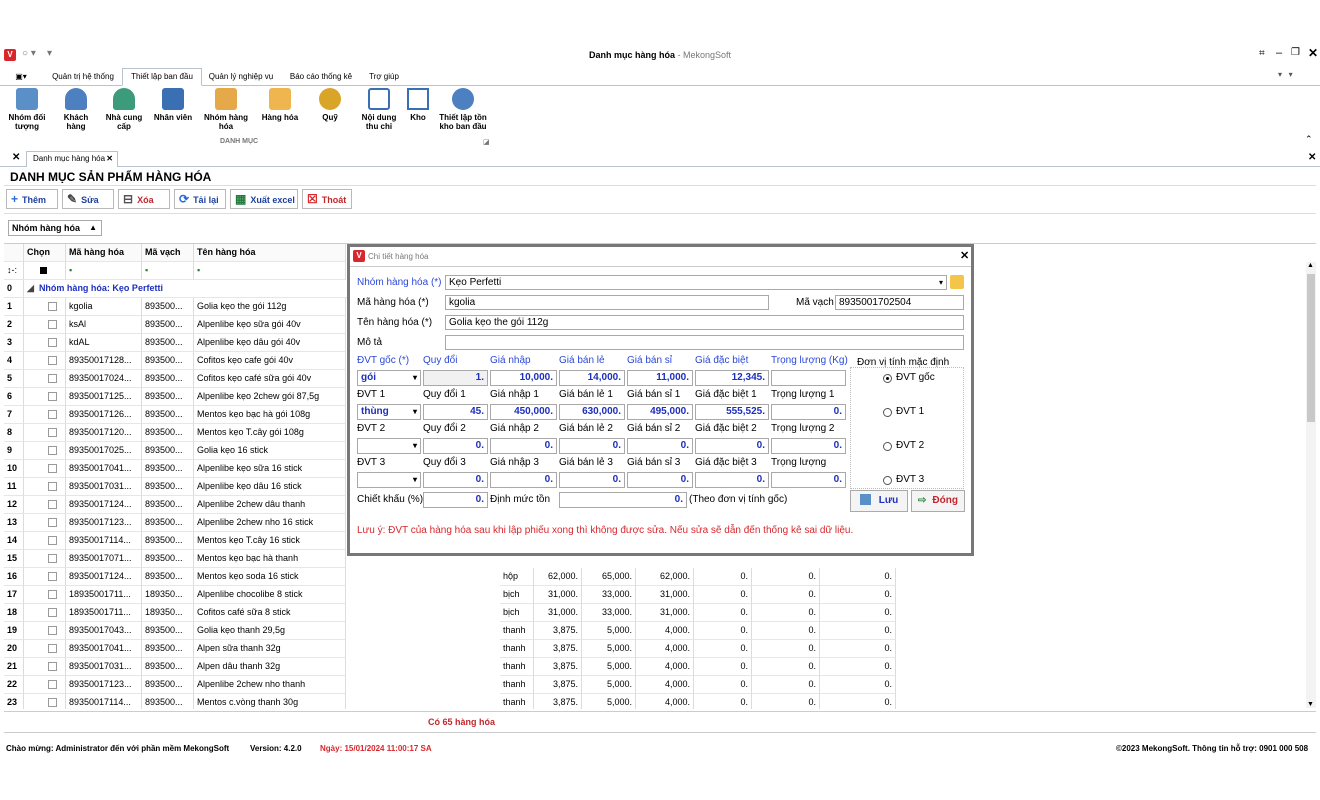 Image resolution: width=1320 pixels, height=800 pixels. Describe the element at coordinates (200, 199) in the screenshot. I see `reload-button: ⟳ Tải lại` at that location.